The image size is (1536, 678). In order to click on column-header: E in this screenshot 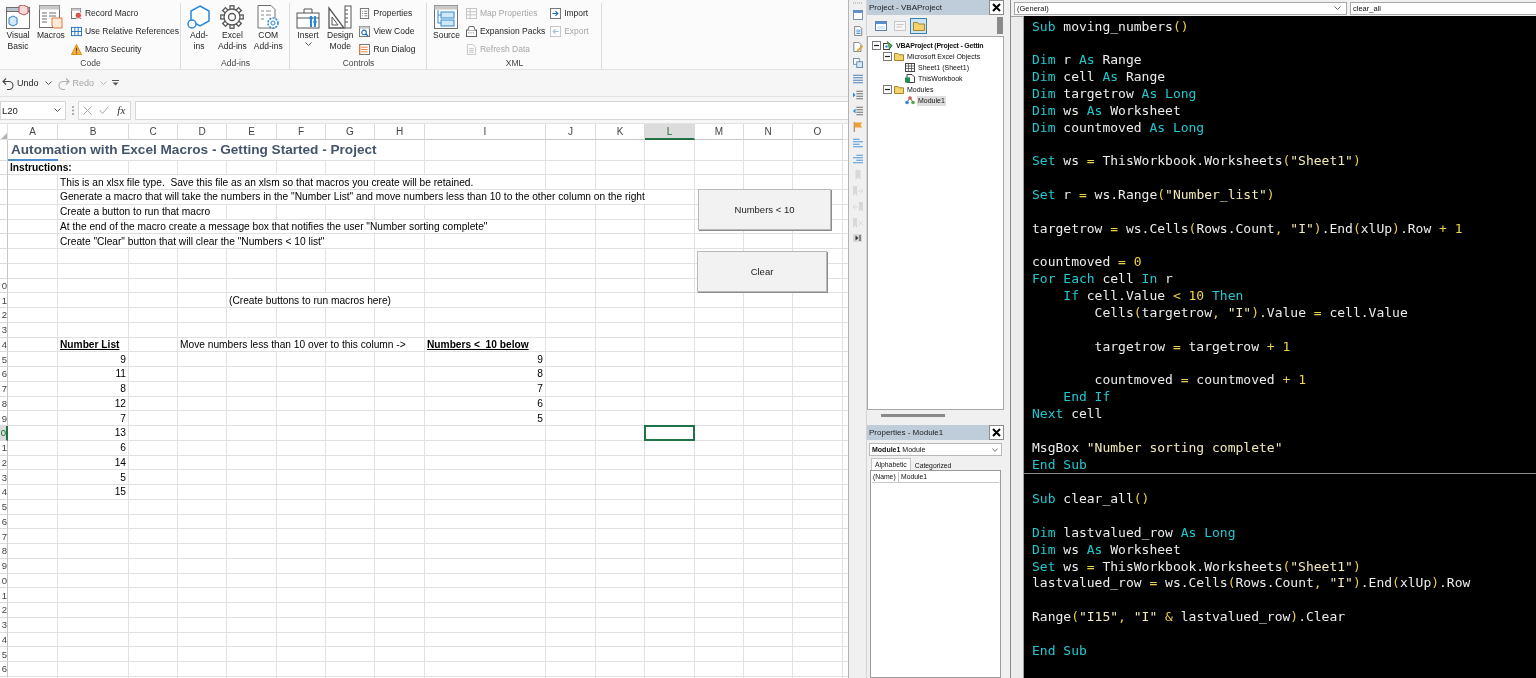, I will do `click(252, 132)`.